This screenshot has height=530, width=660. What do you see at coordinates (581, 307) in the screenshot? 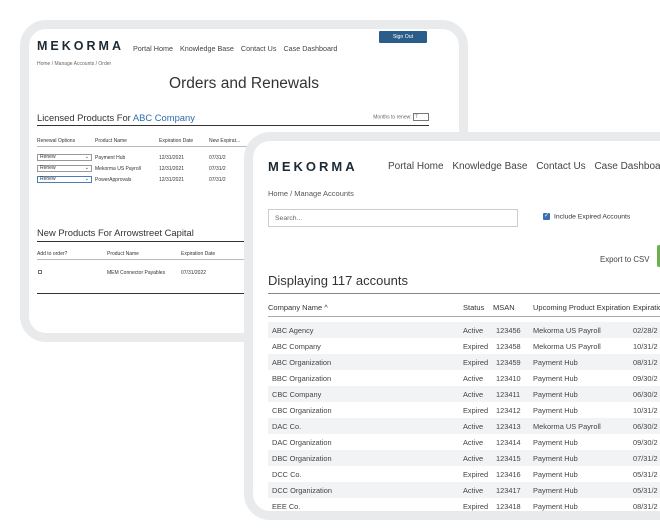
I see `col-upcoming-expiration: Upcoming Product Expiration` at bounding box center [581, 307].